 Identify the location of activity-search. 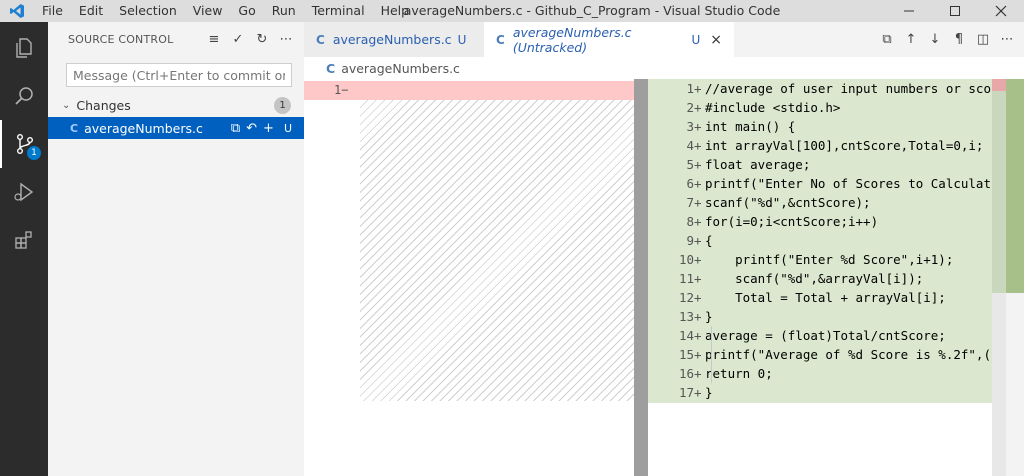
(24, 96).